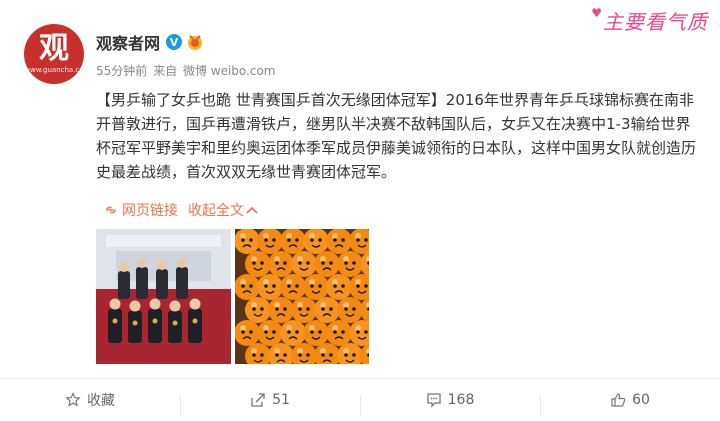 Image resolution: width=720 pixels, height=421 pixels. I want to click on link-icon, so click(111, 210).